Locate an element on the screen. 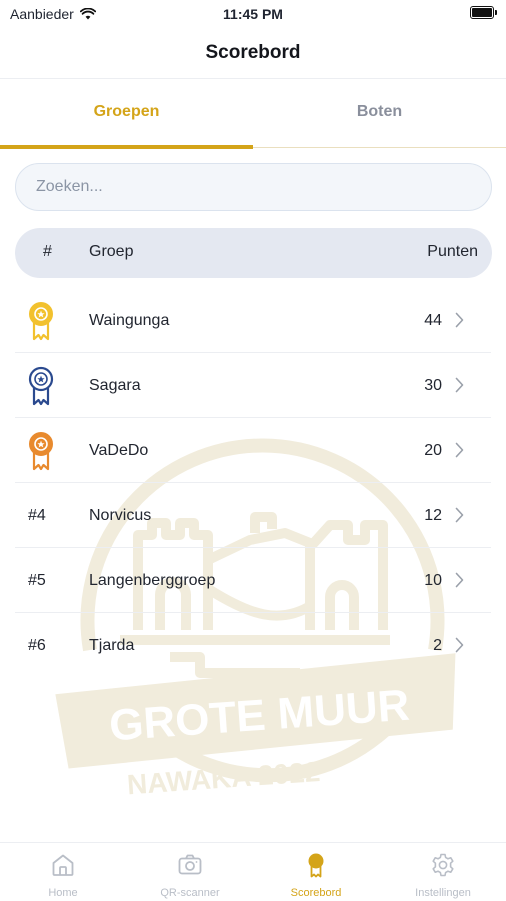  group-name: Langenberggroep is located at coordinates (152, 580).